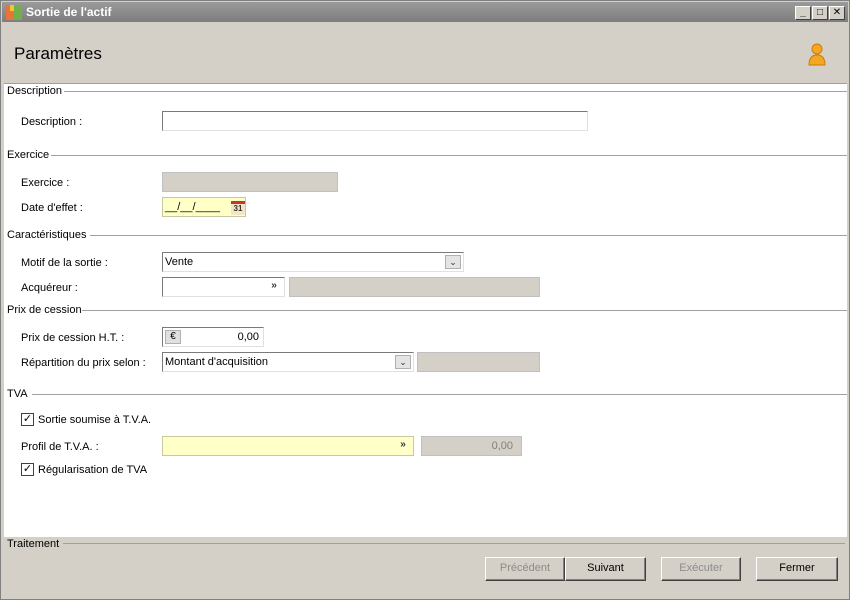 The height and width of the screenshot is (600, 850). I want to click on description-input, so click(375, 121).